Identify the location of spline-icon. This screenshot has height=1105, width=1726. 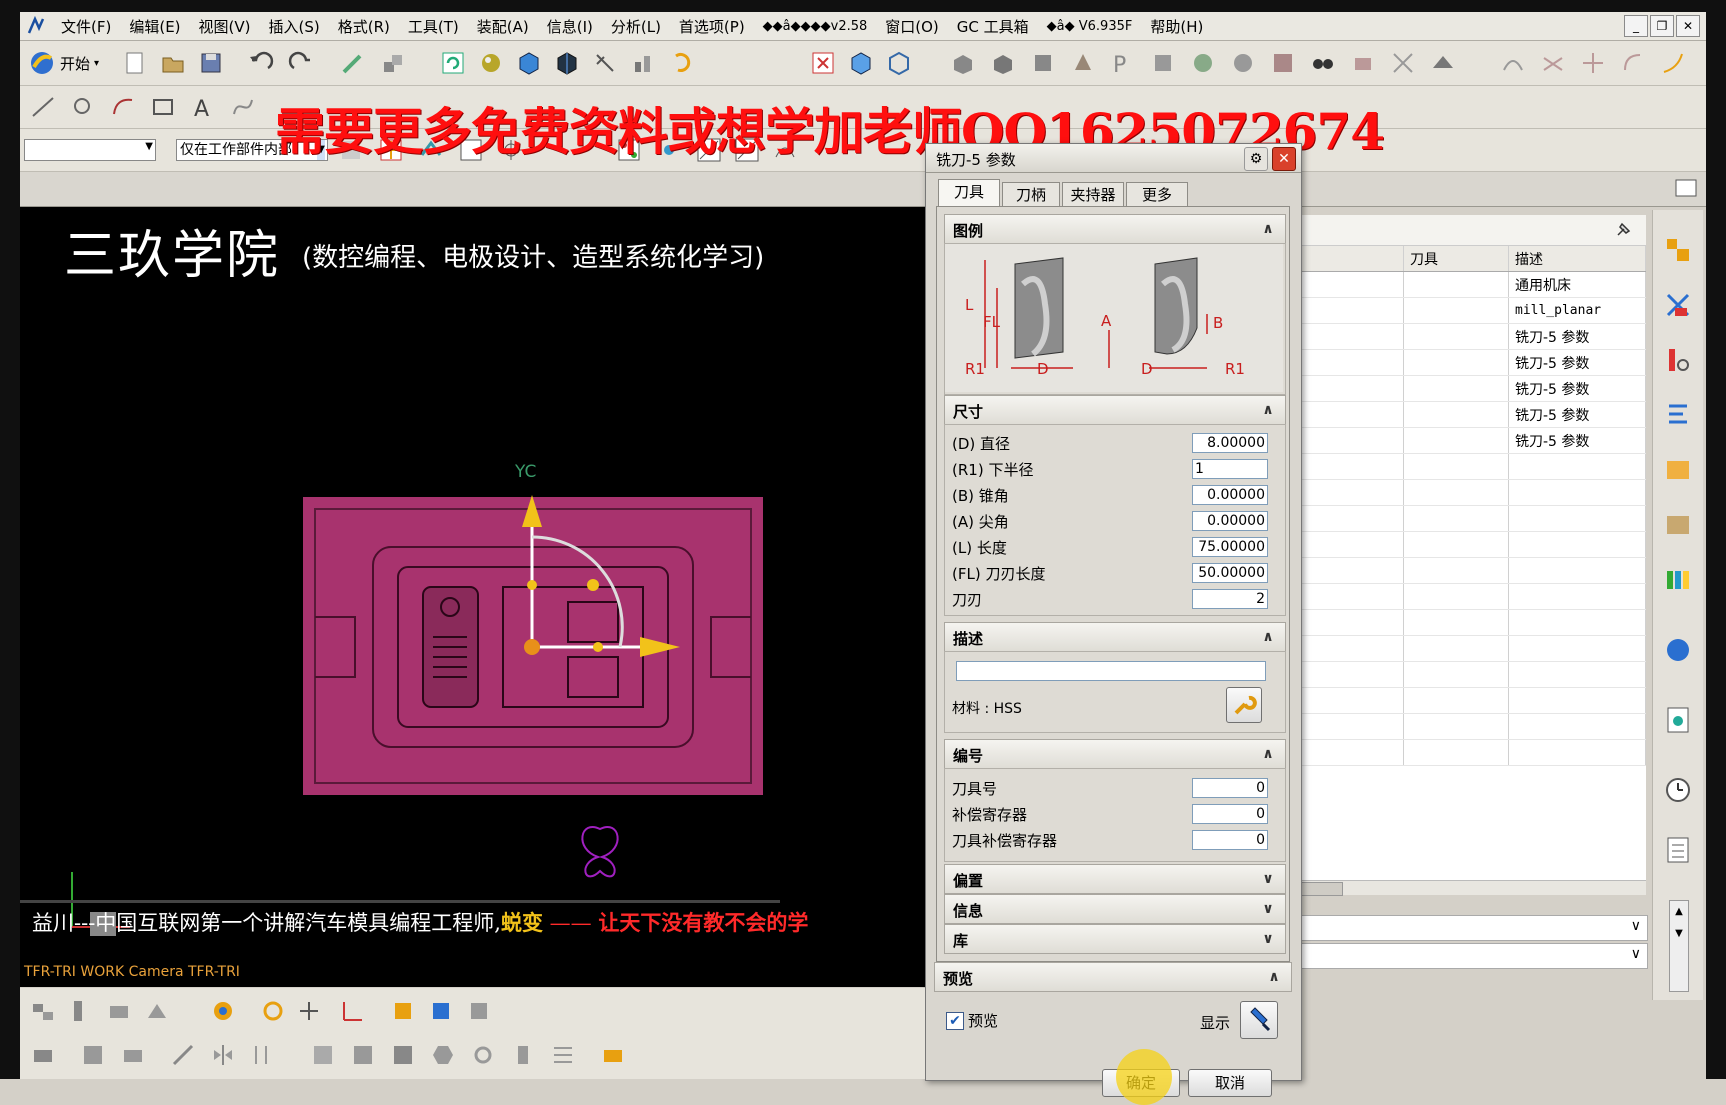
(243, 107).